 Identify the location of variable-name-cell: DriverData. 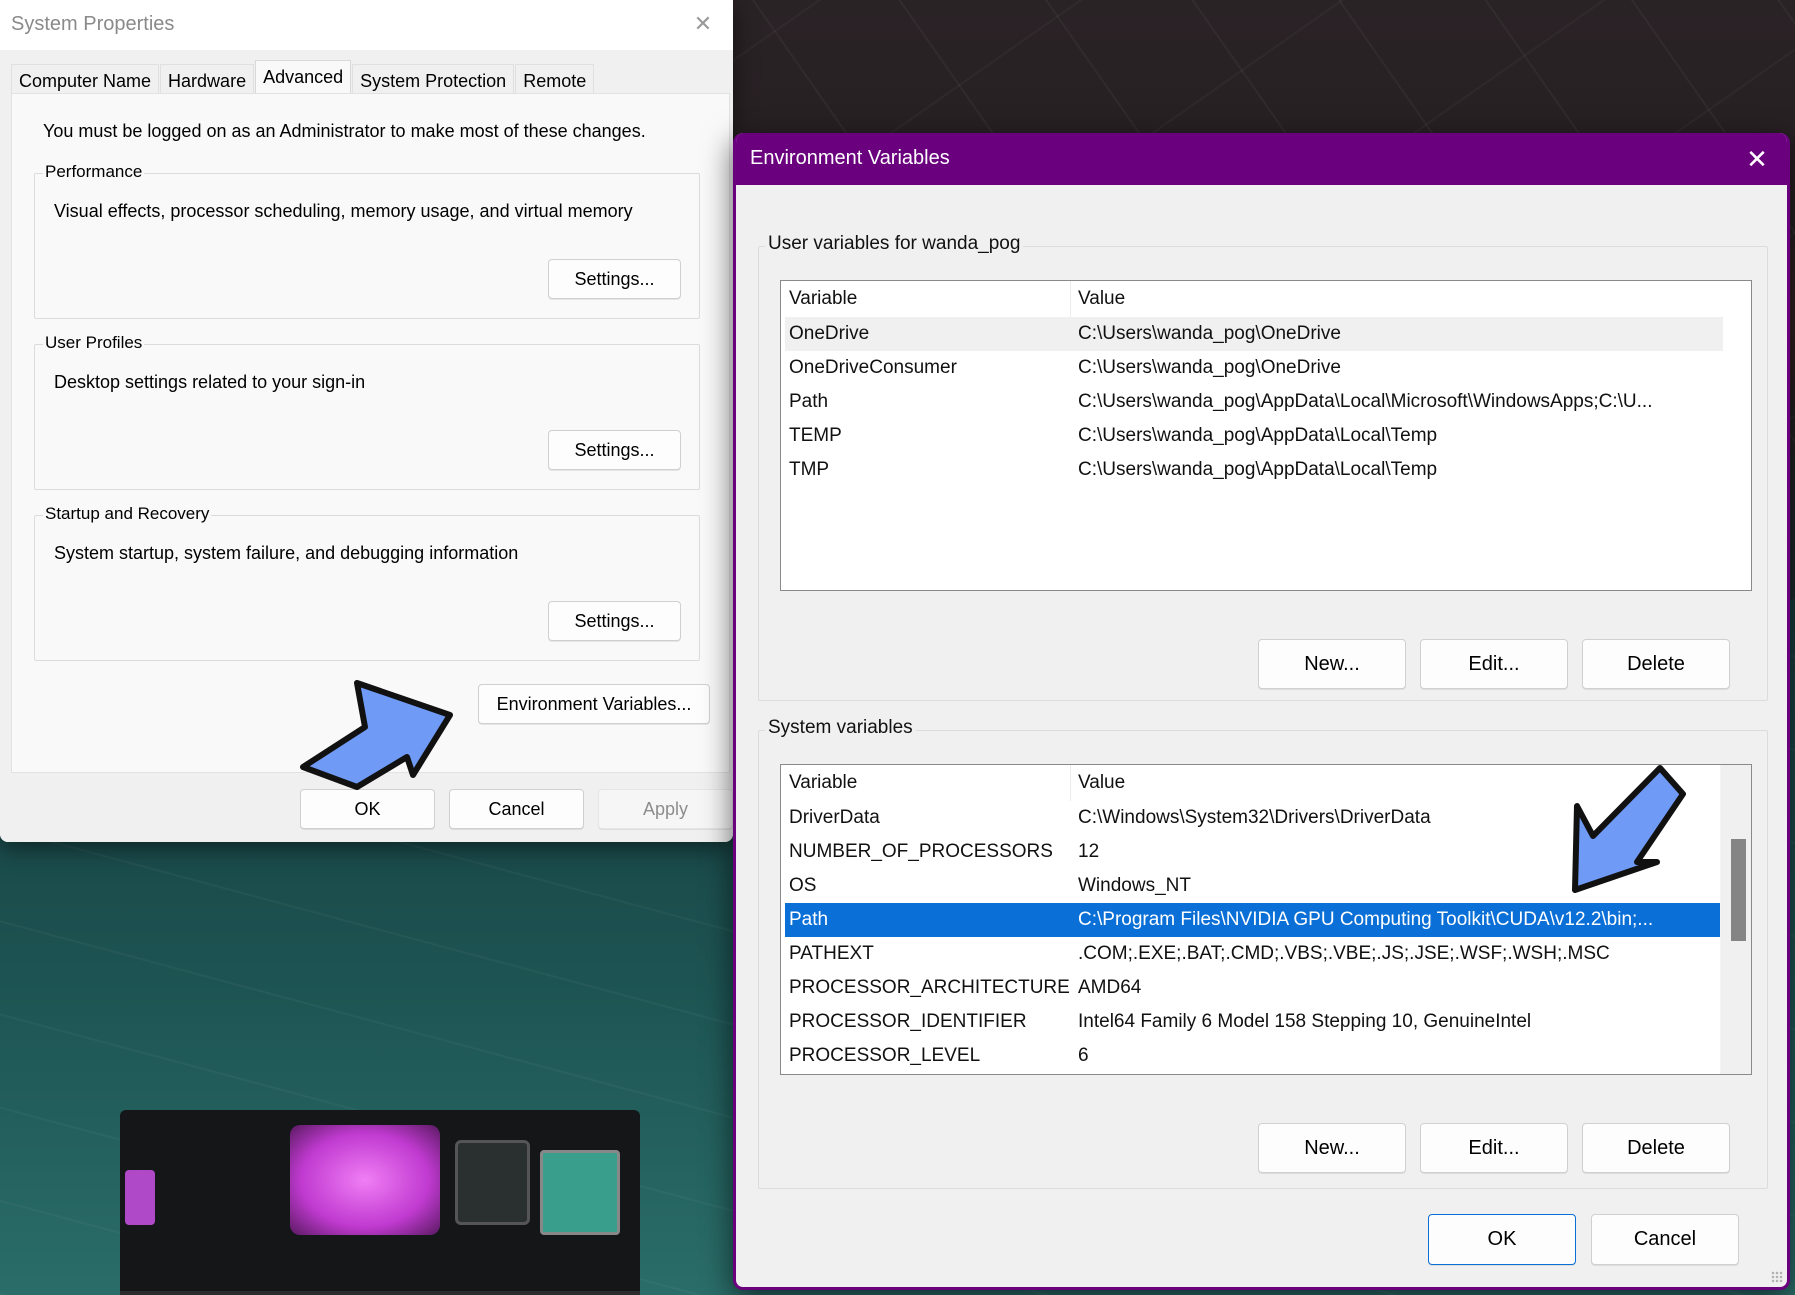
(834, 817).